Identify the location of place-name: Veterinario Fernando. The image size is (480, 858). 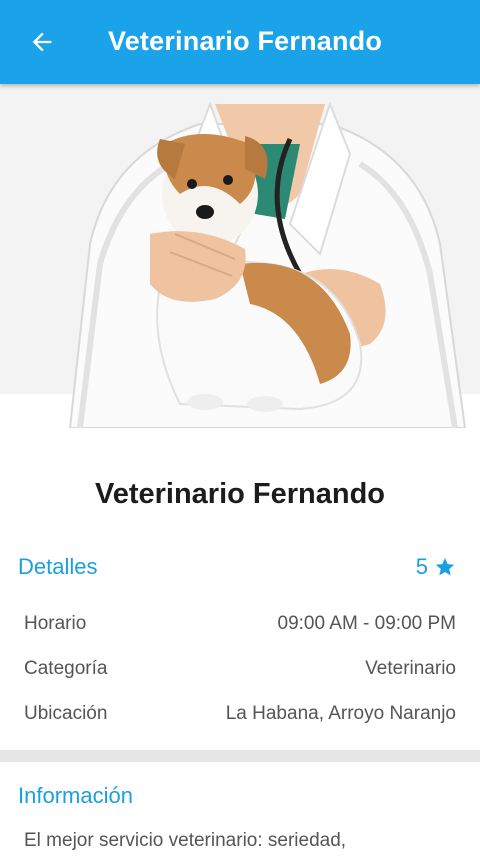
(240, 494).